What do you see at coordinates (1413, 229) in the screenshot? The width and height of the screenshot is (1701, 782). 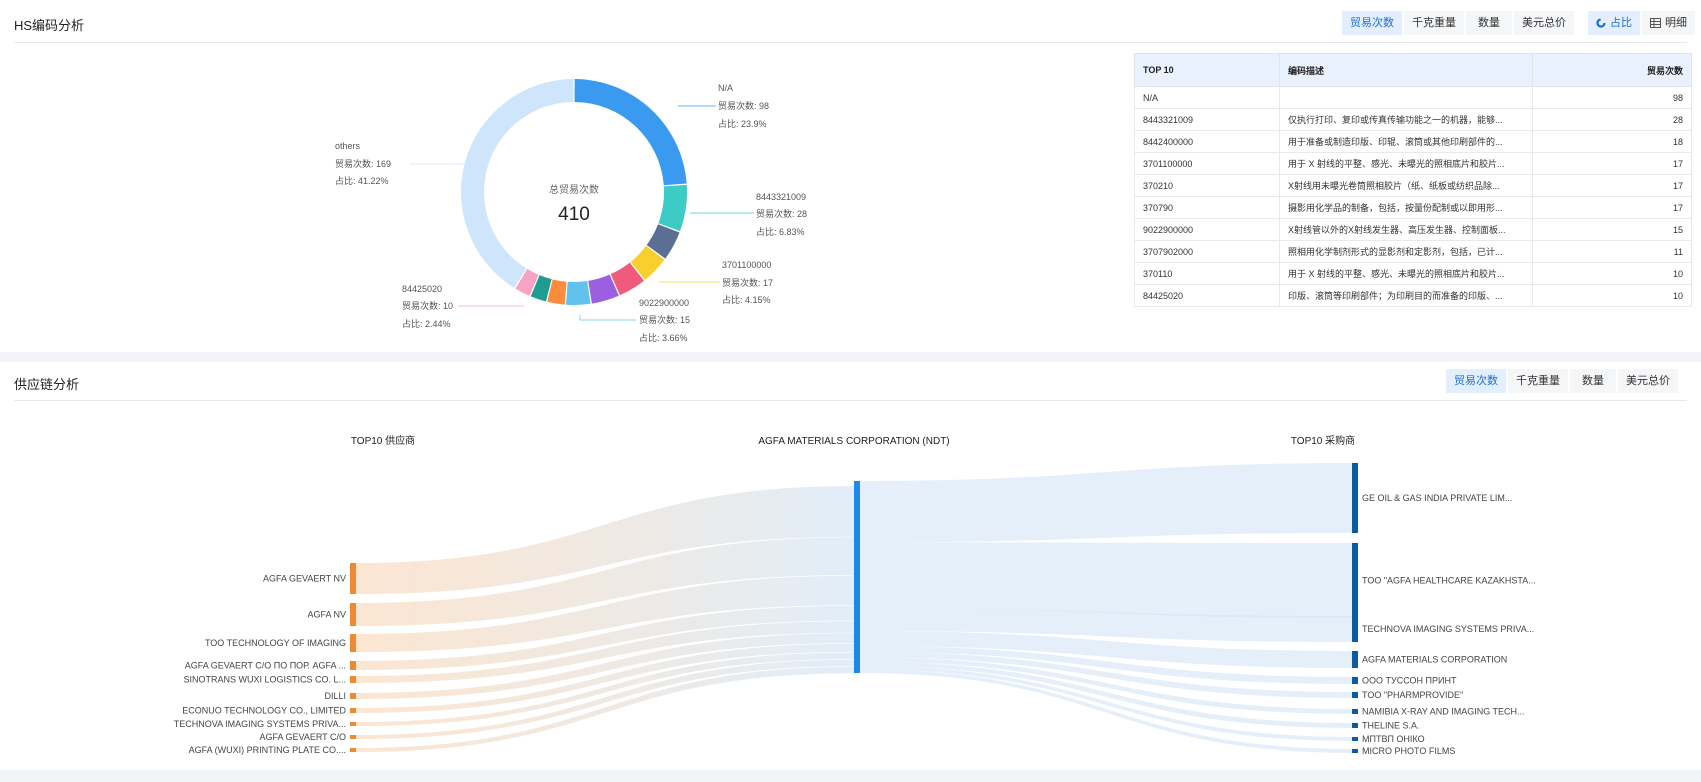 I see `table-row: 9022900000 X射线管以外的X射线发生器、高压发生器、控制面板... 15` at bounding box center [1413, 229].